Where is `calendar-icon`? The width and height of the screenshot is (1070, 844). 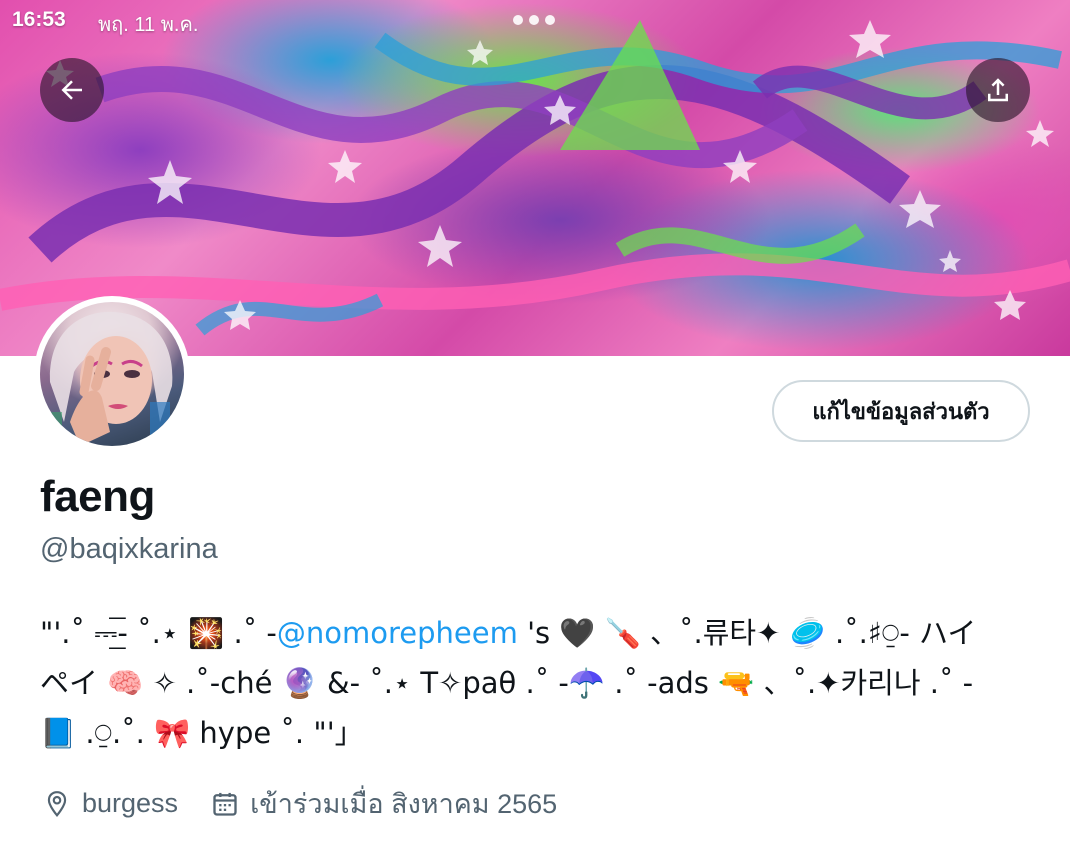
calendar-icon is located at coordinates (225, 804).